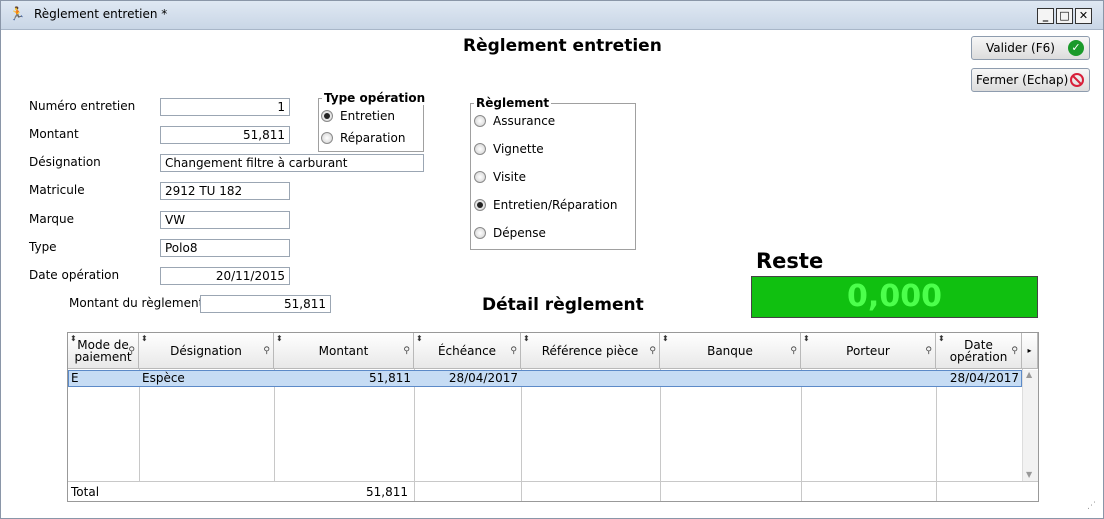  I want to click on cell-porteur, so click(868, 378).